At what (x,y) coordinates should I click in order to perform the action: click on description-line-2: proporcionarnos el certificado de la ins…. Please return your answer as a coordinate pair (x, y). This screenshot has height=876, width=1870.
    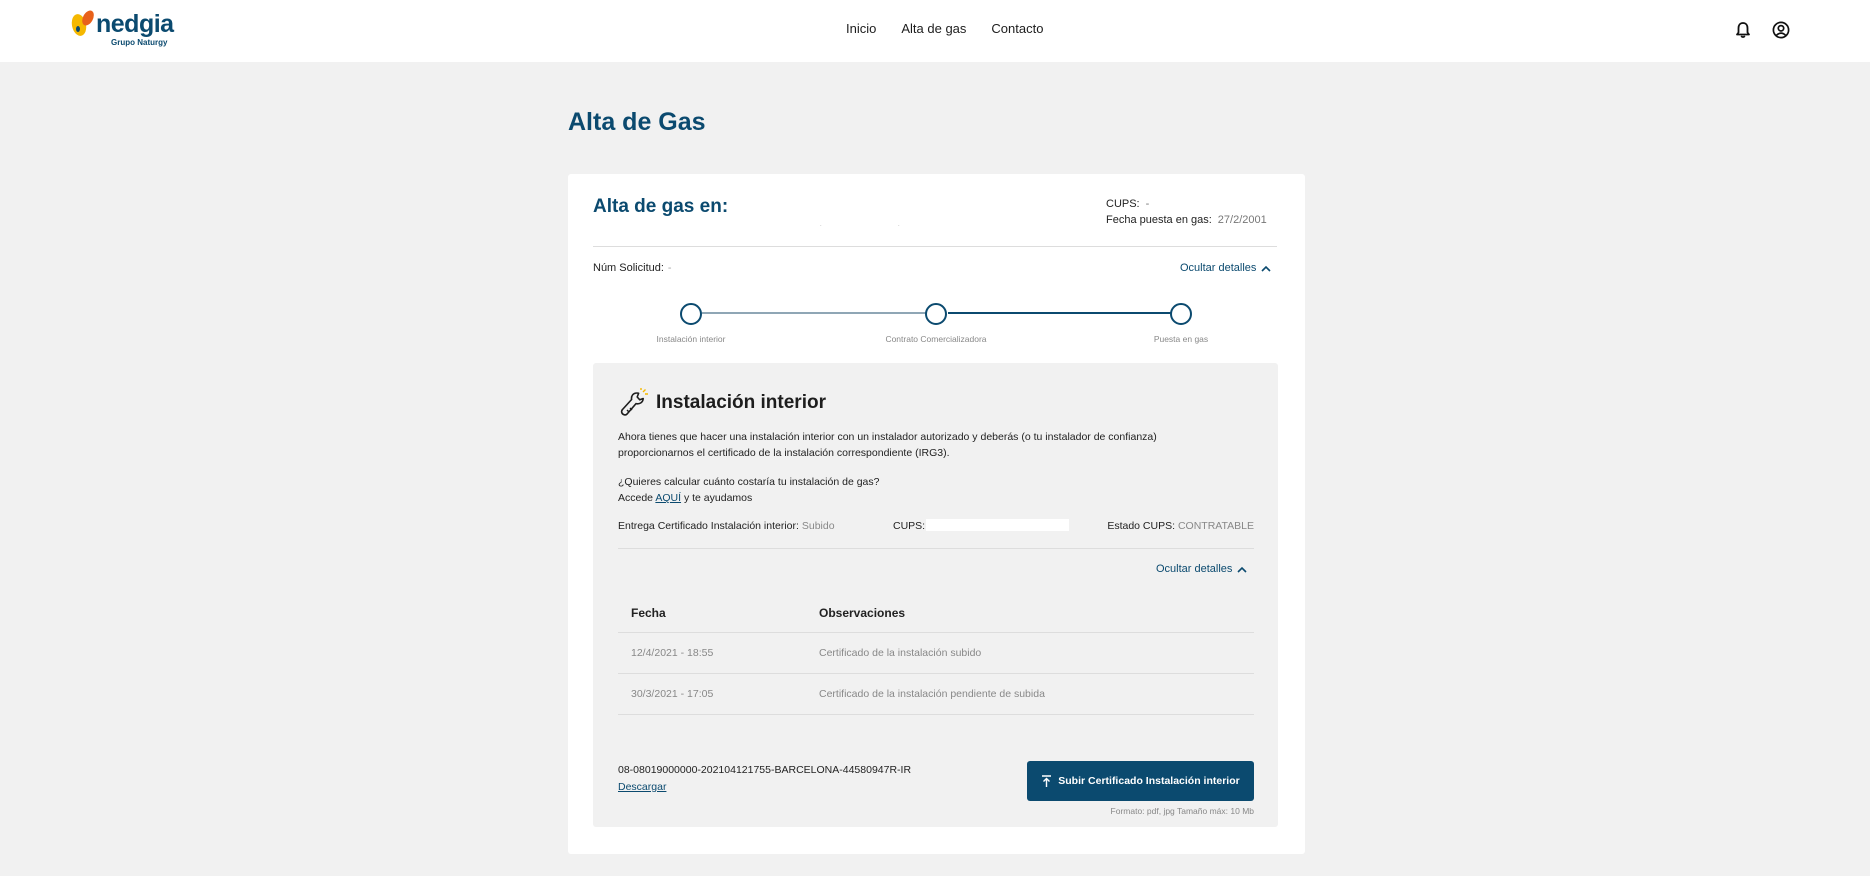
    Looking at the image, I should click on (784, 453).